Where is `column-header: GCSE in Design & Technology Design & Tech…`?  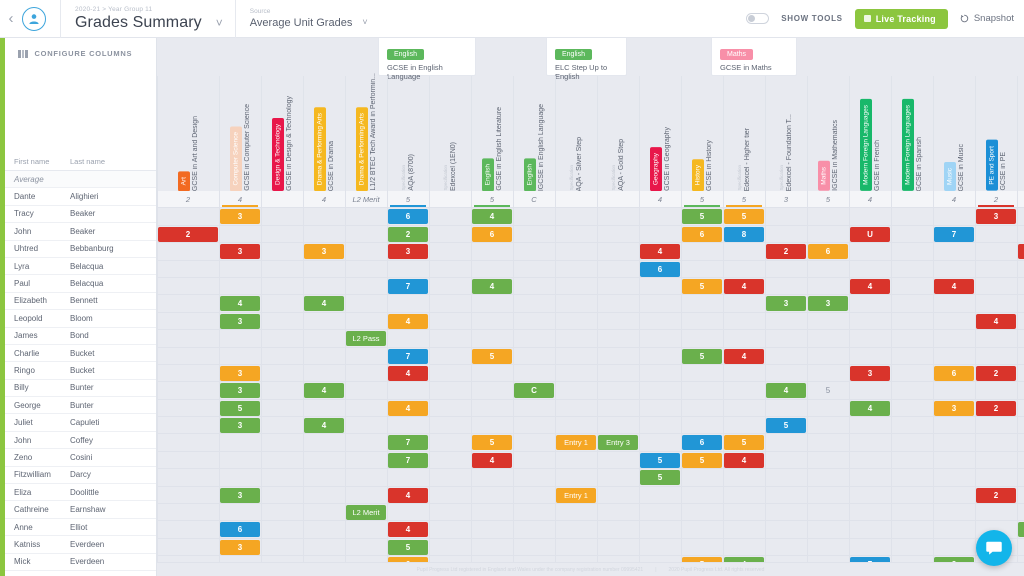
column-header: GCSE in Design & Technology Design & Tech… is located at coordinates (282, 133).